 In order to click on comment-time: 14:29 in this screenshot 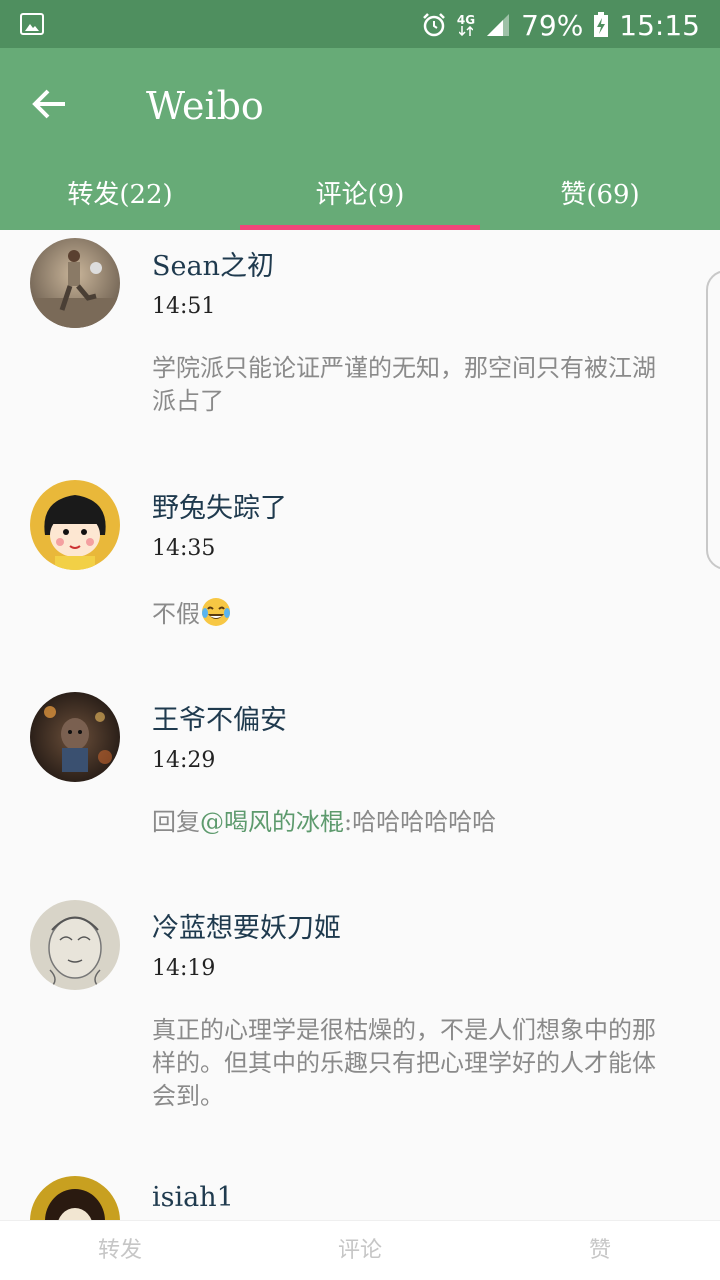, I will do `click(184, 760)`.